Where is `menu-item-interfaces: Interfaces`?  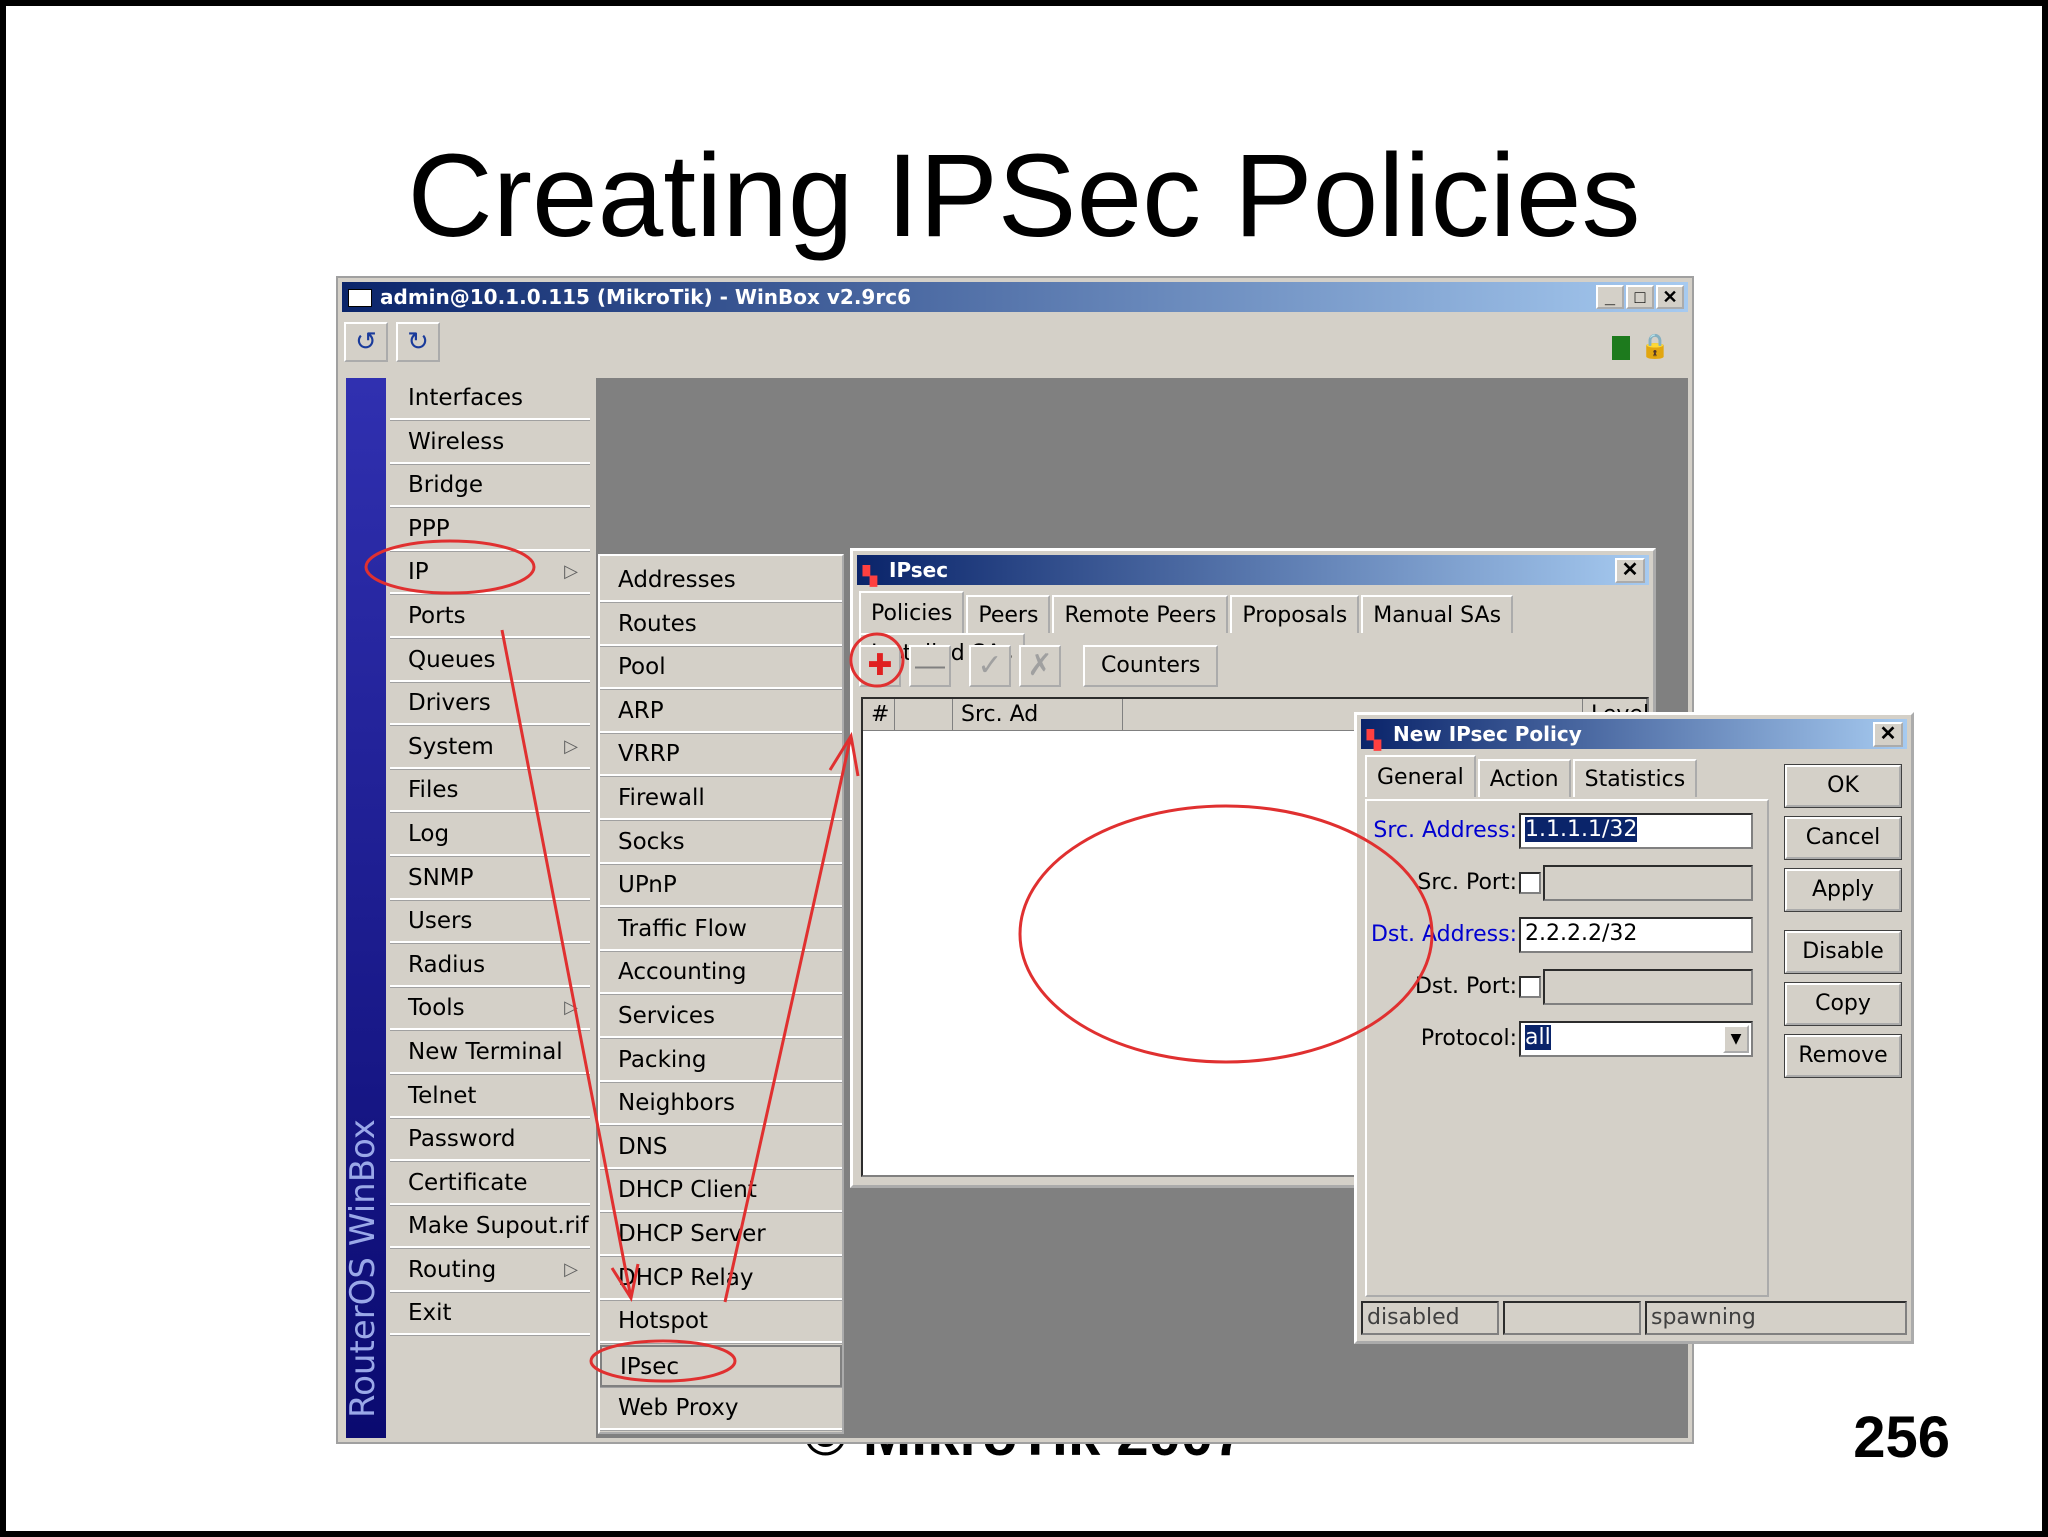 menu-item-interfaces: Interfaces is located at coordinates (490, 399).